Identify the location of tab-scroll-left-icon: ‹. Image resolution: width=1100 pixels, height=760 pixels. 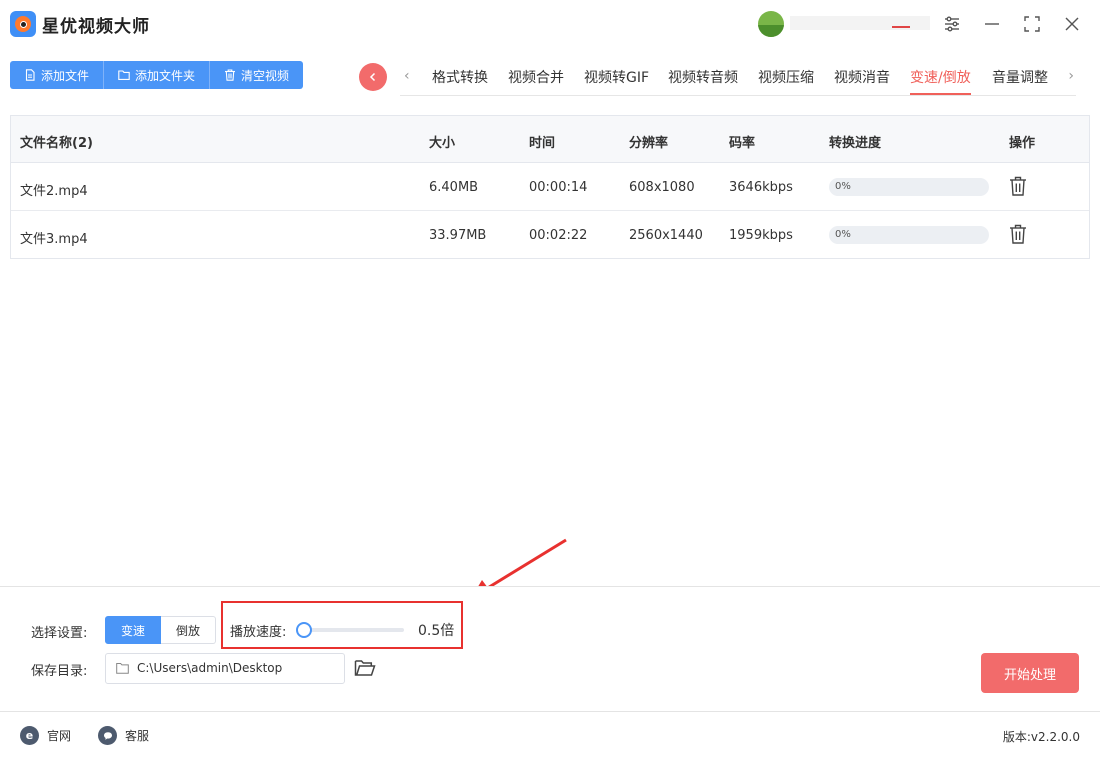
(407, 76).